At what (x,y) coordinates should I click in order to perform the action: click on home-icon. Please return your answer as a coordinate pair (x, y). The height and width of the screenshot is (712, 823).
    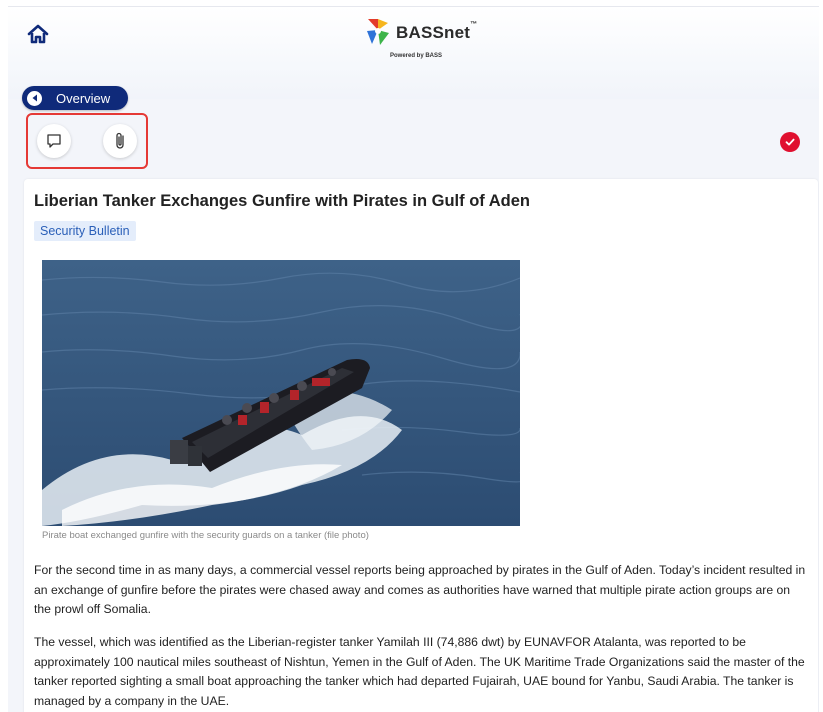
    Looking at the image, I should click on (38, 34).